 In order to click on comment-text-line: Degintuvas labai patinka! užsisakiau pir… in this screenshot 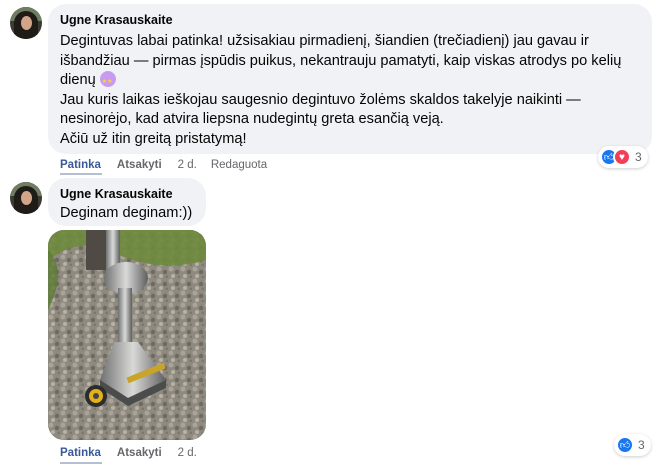, I will do `click(324, 41)`.